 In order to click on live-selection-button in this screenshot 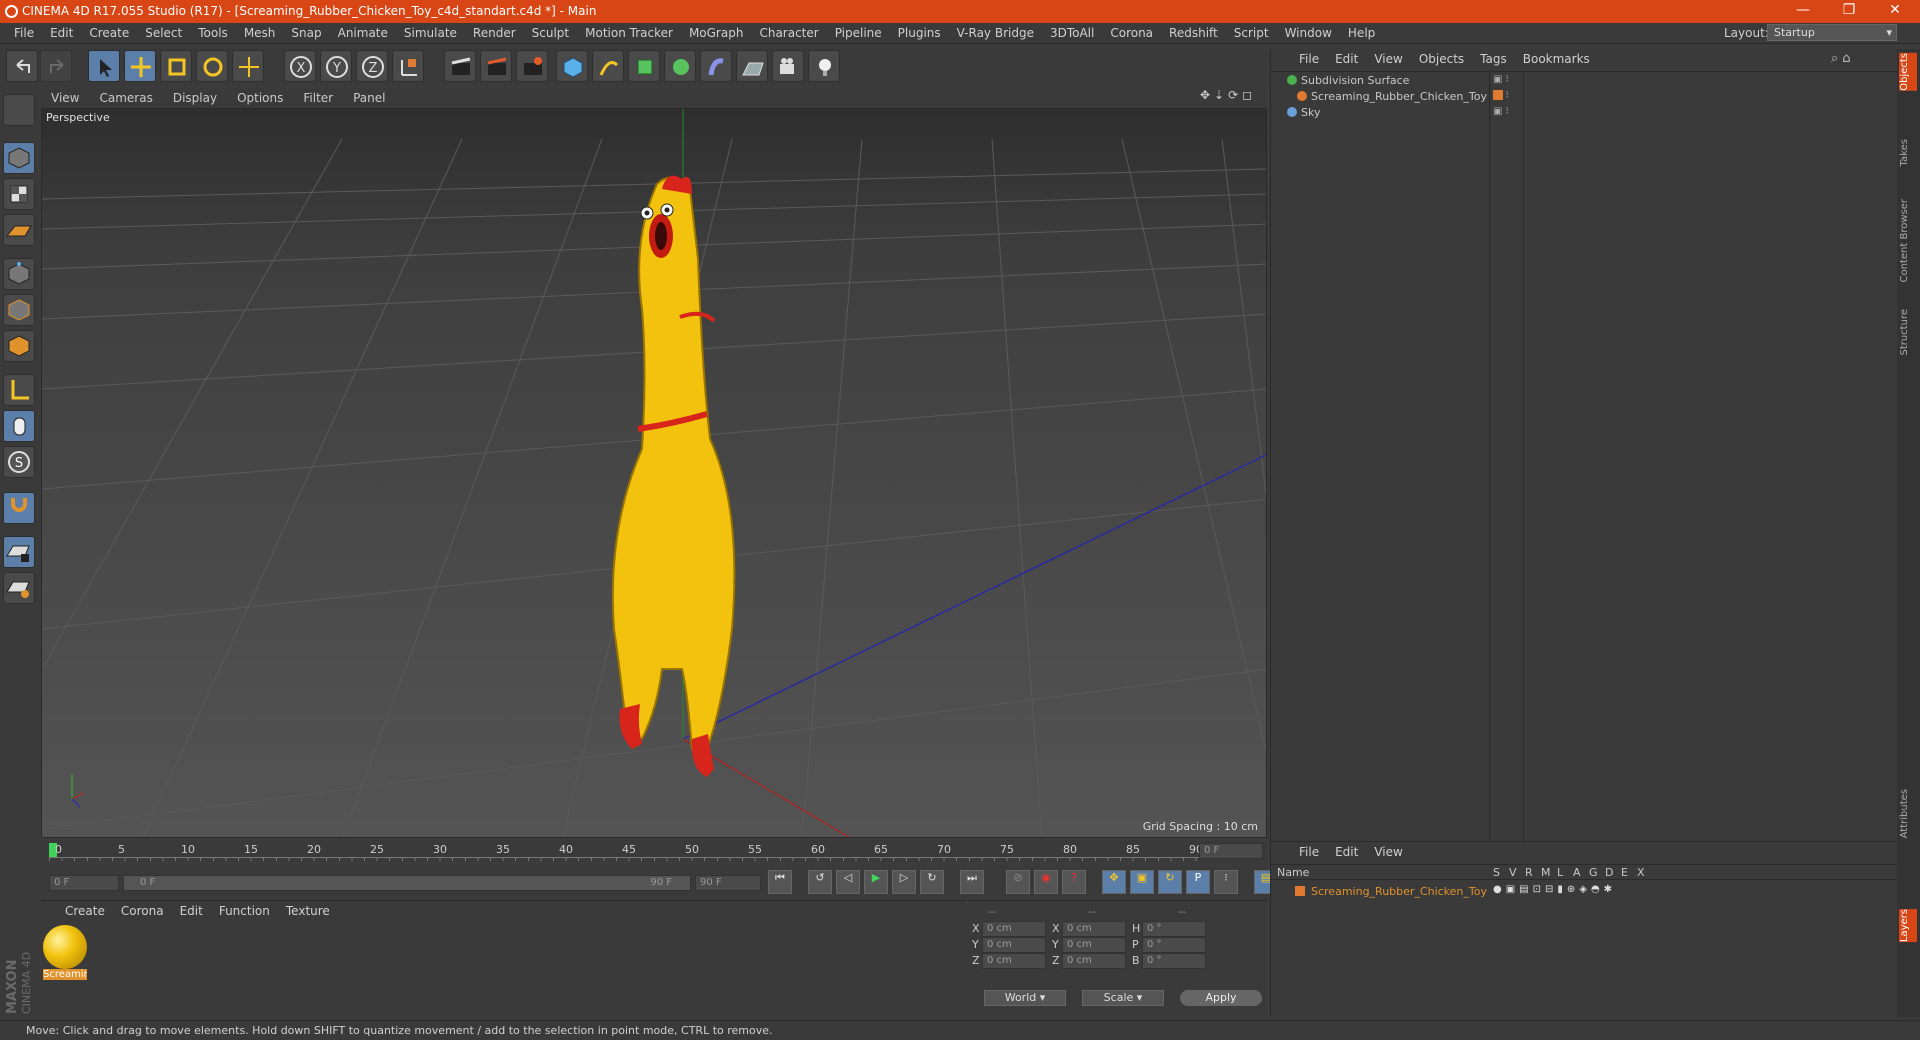, I will do `click(104, 66)`.